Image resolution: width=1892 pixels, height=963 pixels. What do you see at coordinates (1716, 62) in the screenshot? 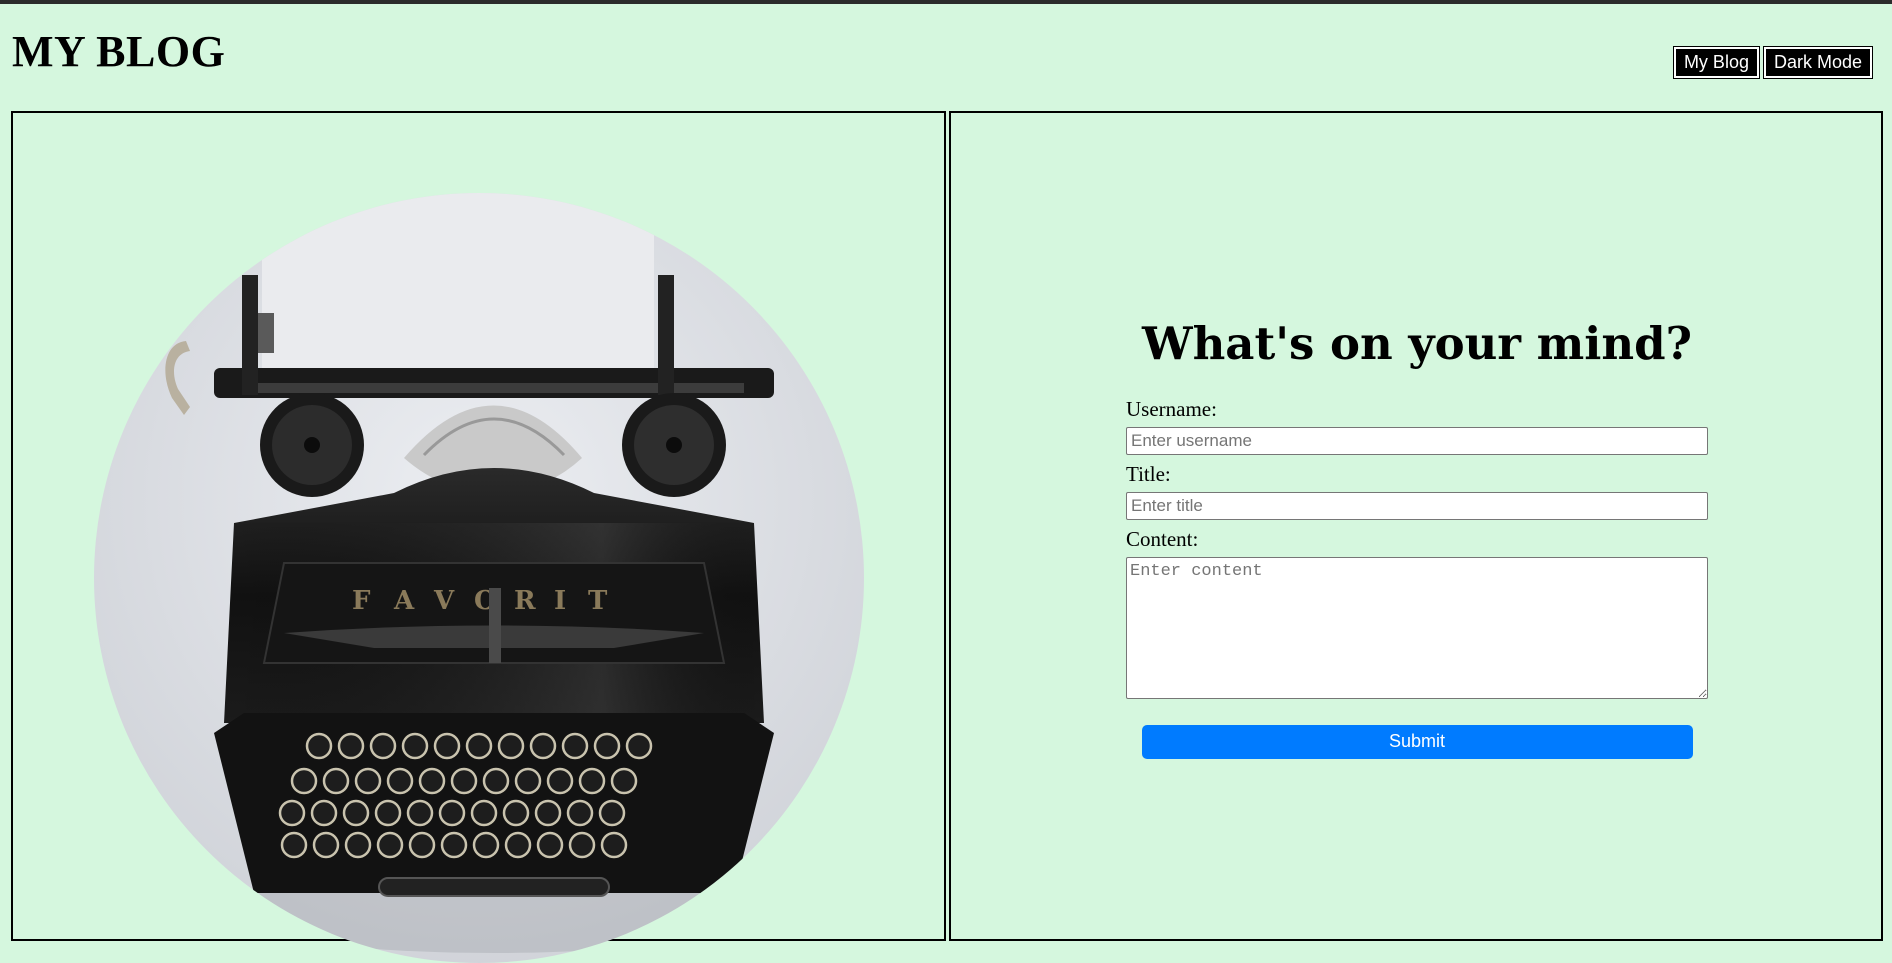
I see `my-blog-button: My Blog` at bounding box center [1716, 62].